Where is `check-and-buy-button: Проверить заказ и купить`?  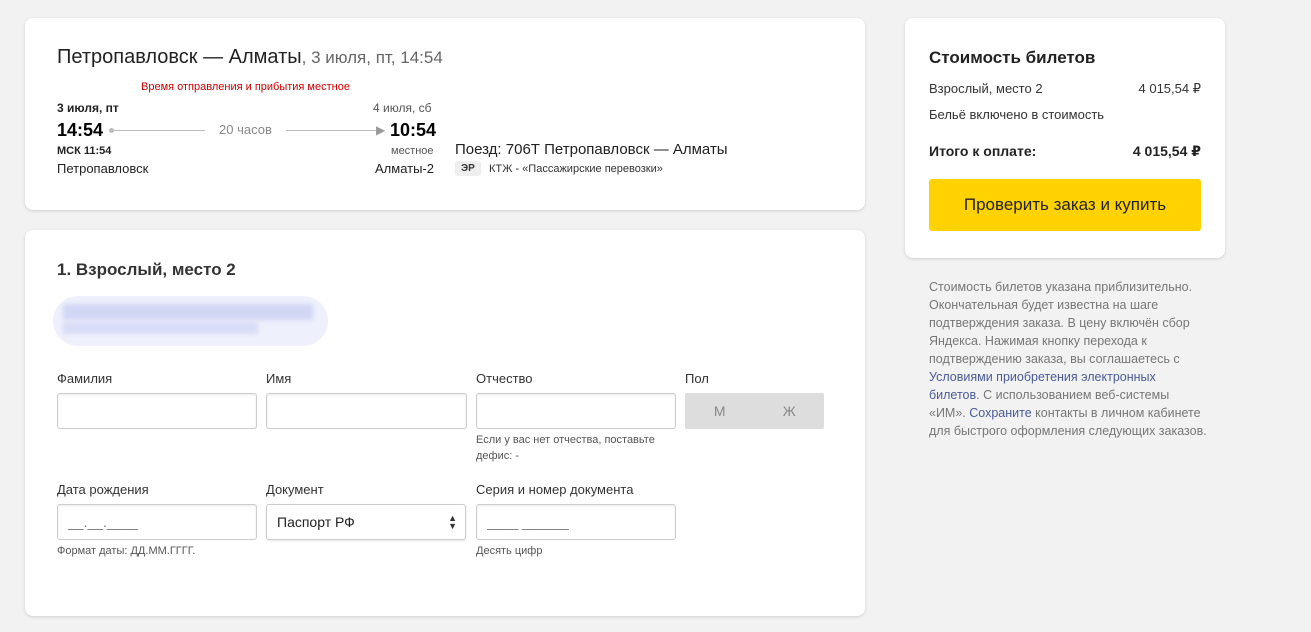 check-and-buy-button: Проверить заказ и купить is located at coordinates (1065, 205).